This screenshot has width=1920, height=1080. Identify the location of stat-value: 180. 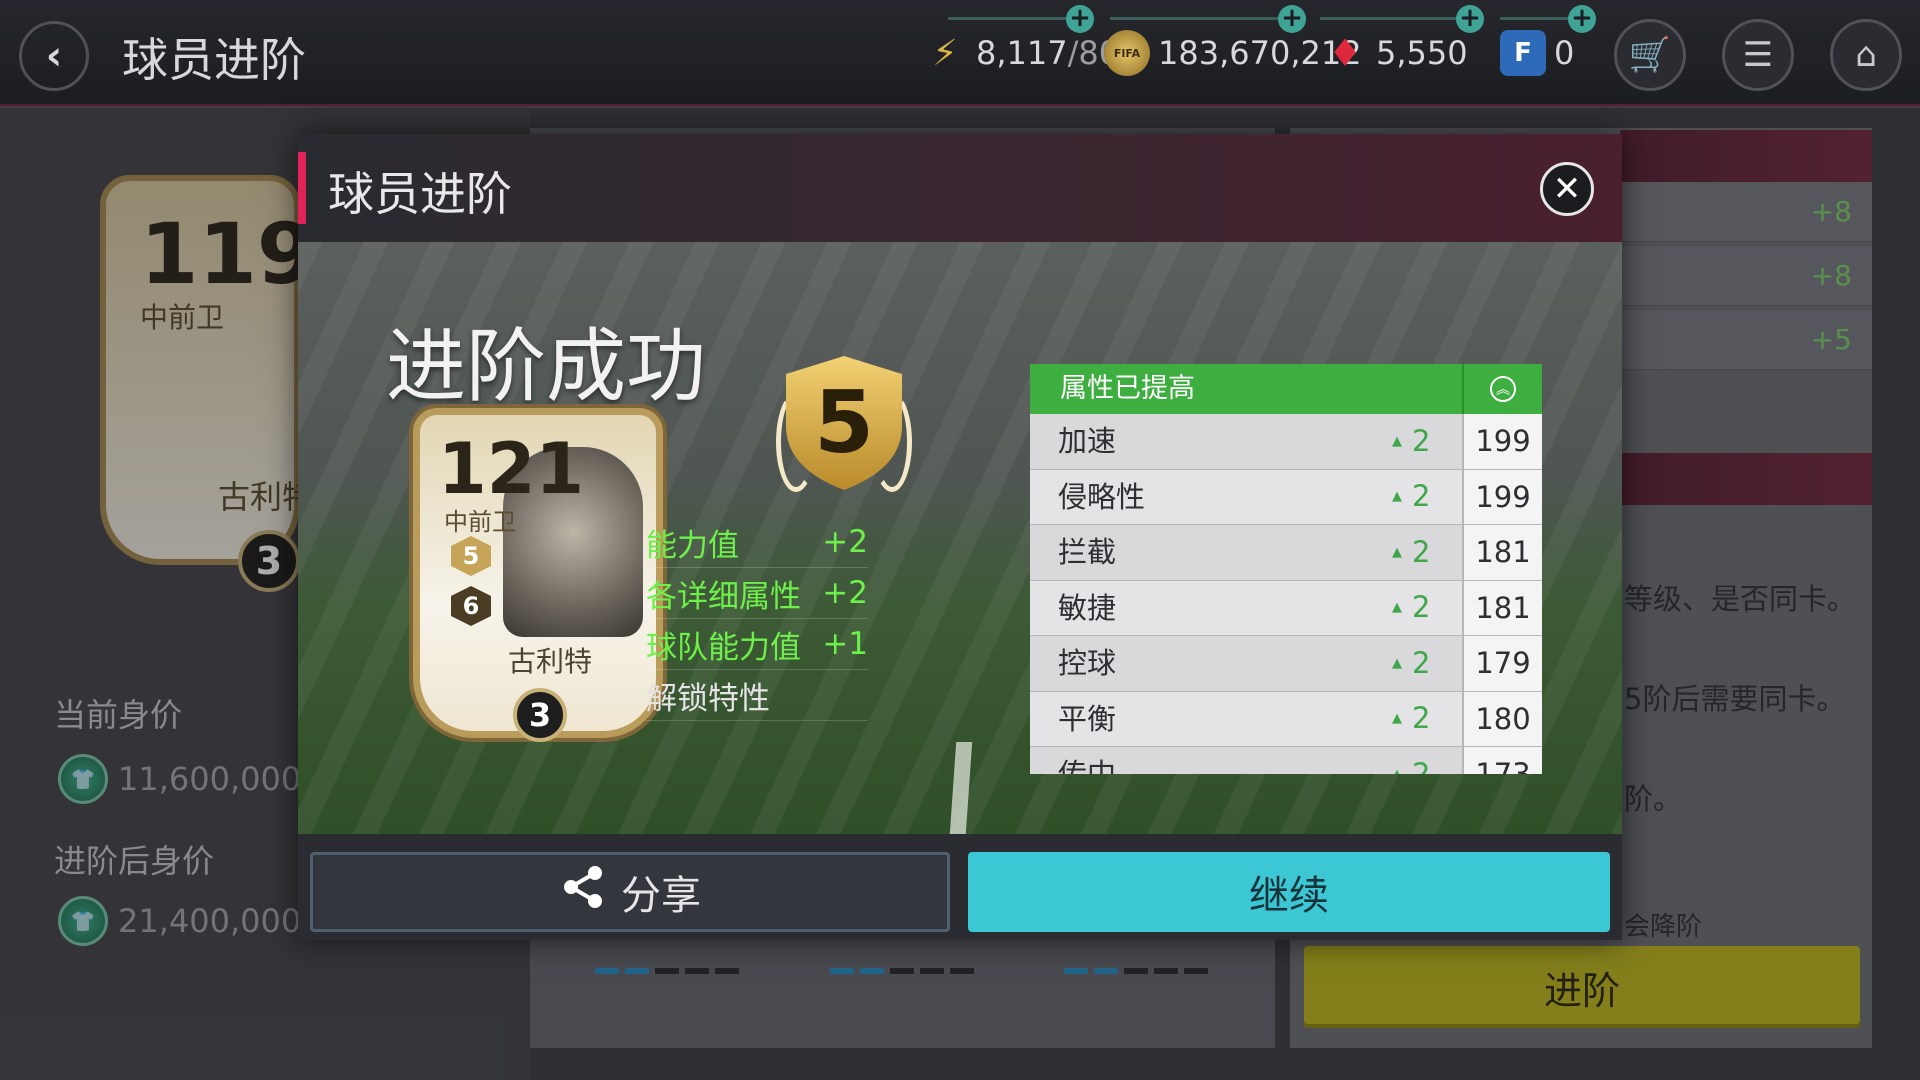
(1502, 718).